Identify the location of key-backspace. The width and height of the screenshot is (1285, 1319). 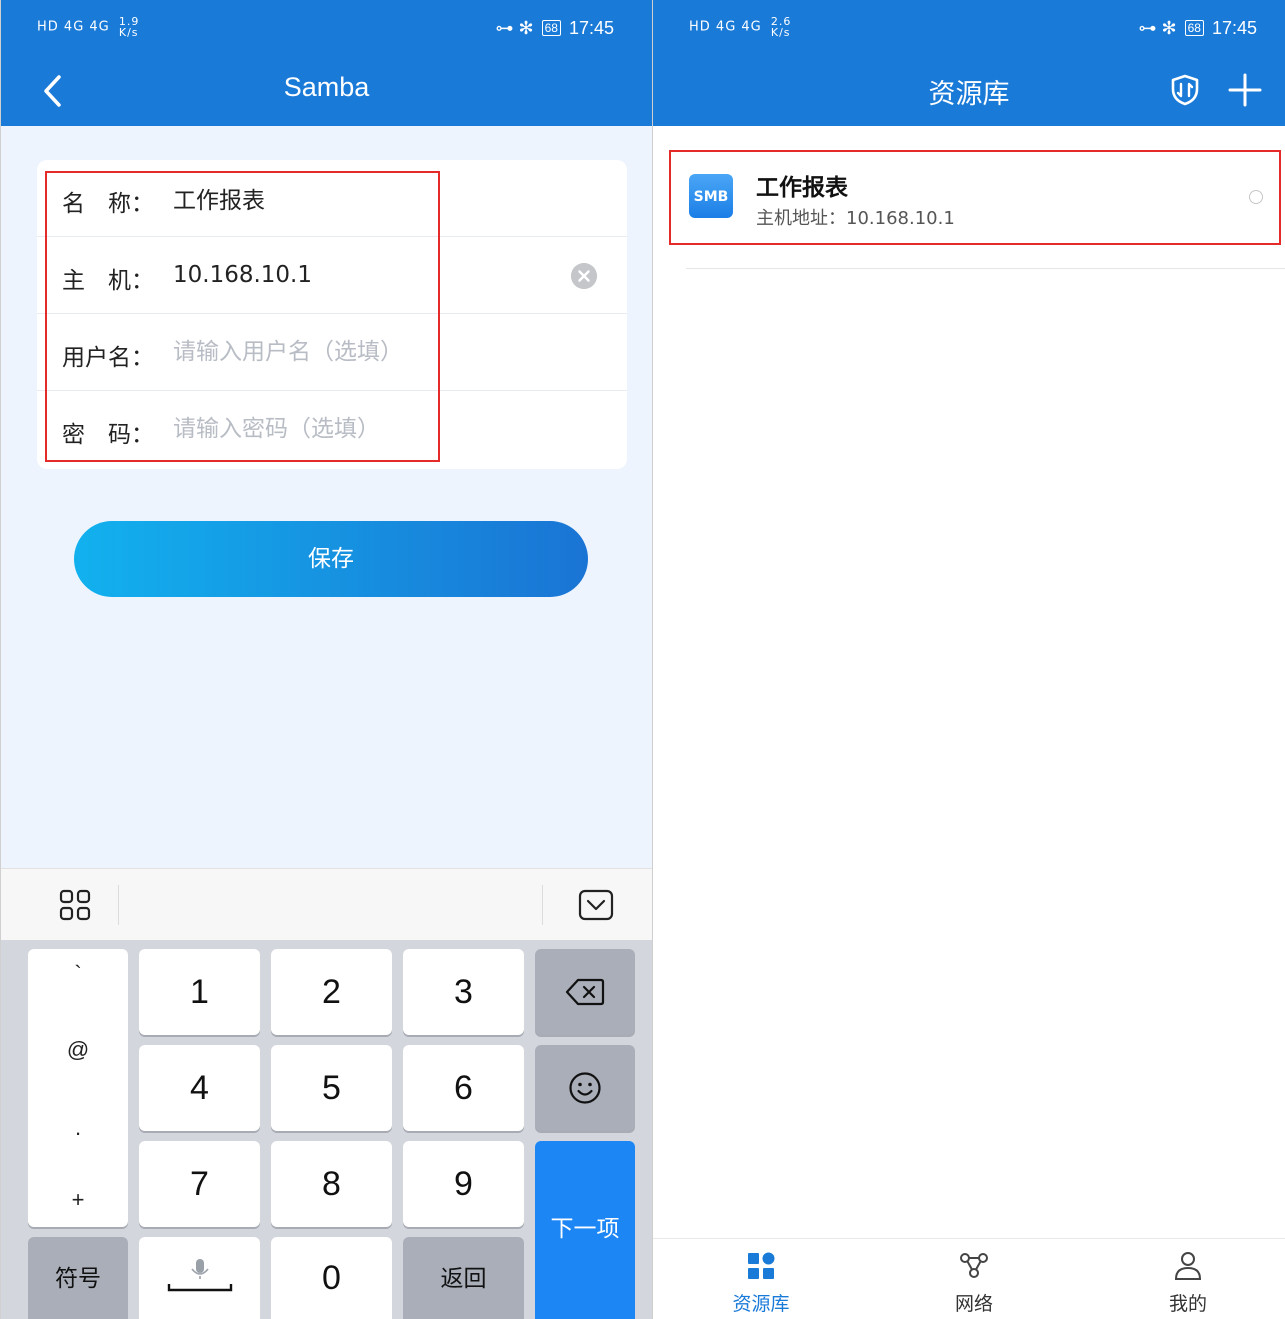
(585, 992).